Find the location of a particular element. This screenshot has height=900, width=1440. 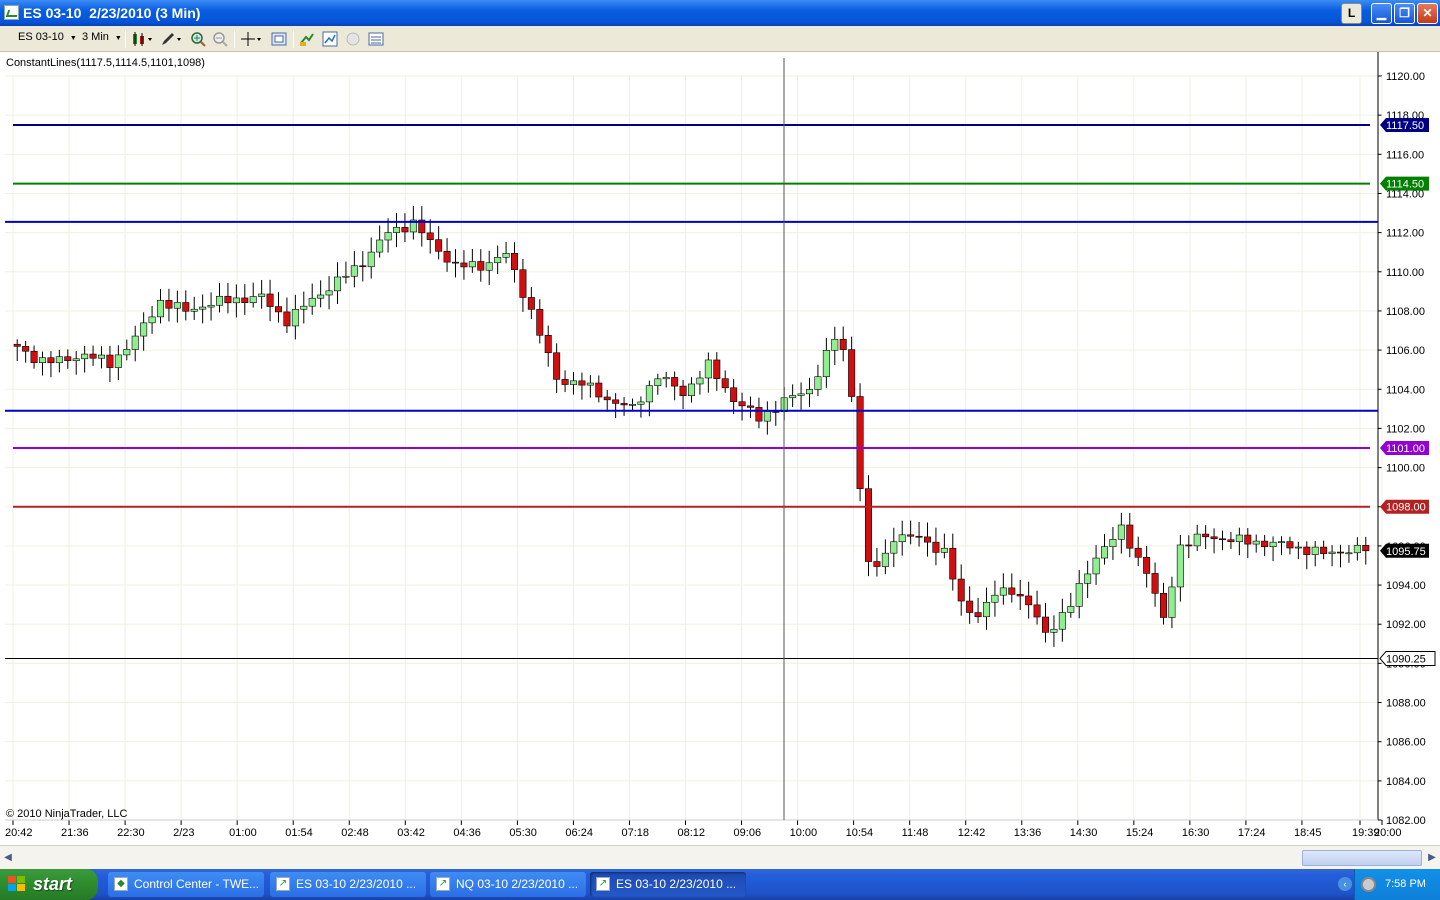

interval-selector: 3 Min ▼ is located at coordinates (102, 37).